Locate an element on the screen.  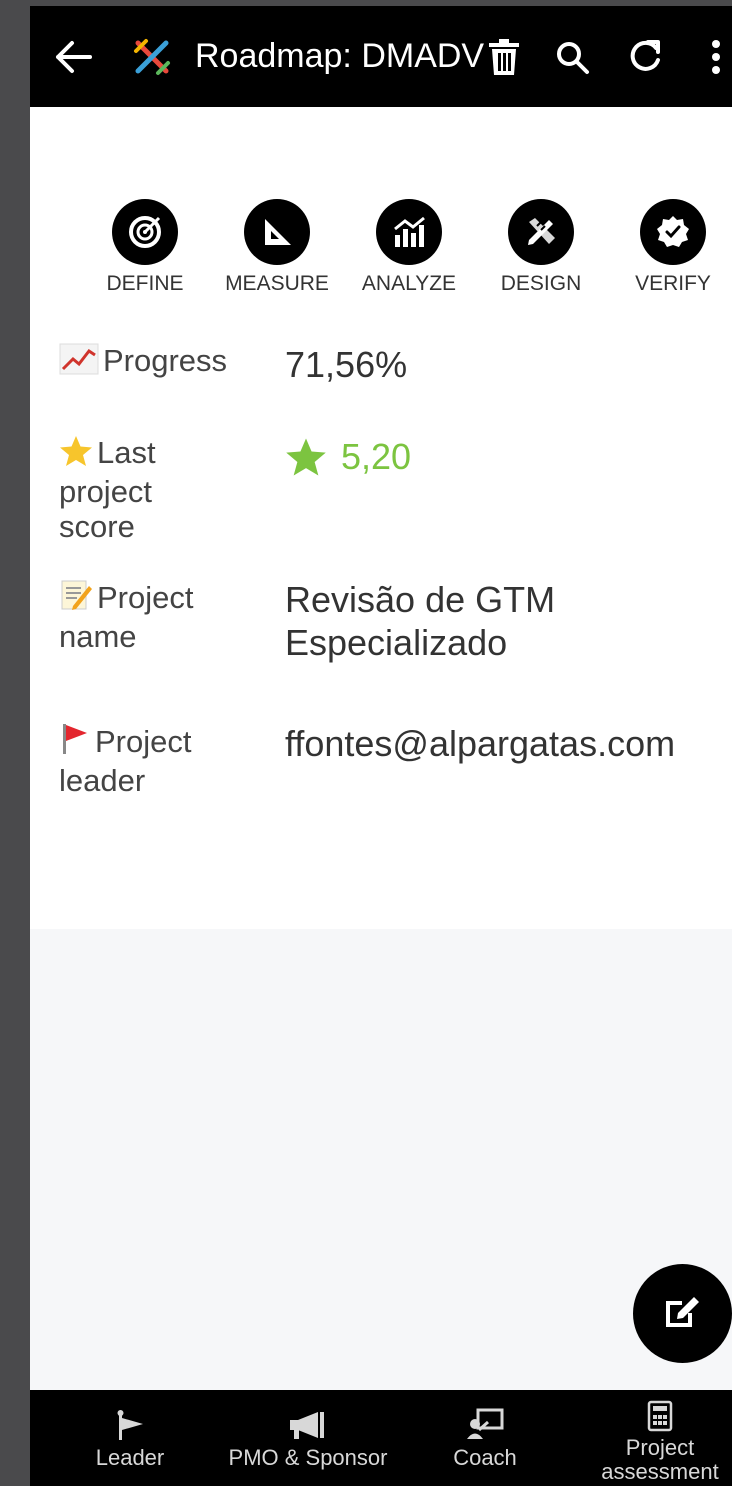
nav-project-assessment: Project assessment is located at coordinates (660, 1438).